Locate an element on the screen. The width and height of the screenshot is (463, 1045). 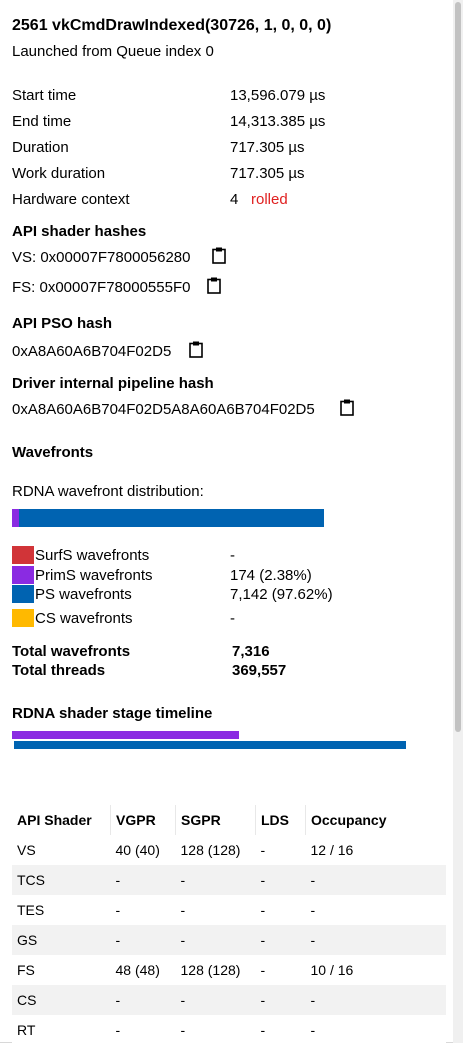
table-cell: 48 (48) is located at coordinates (137, 970).